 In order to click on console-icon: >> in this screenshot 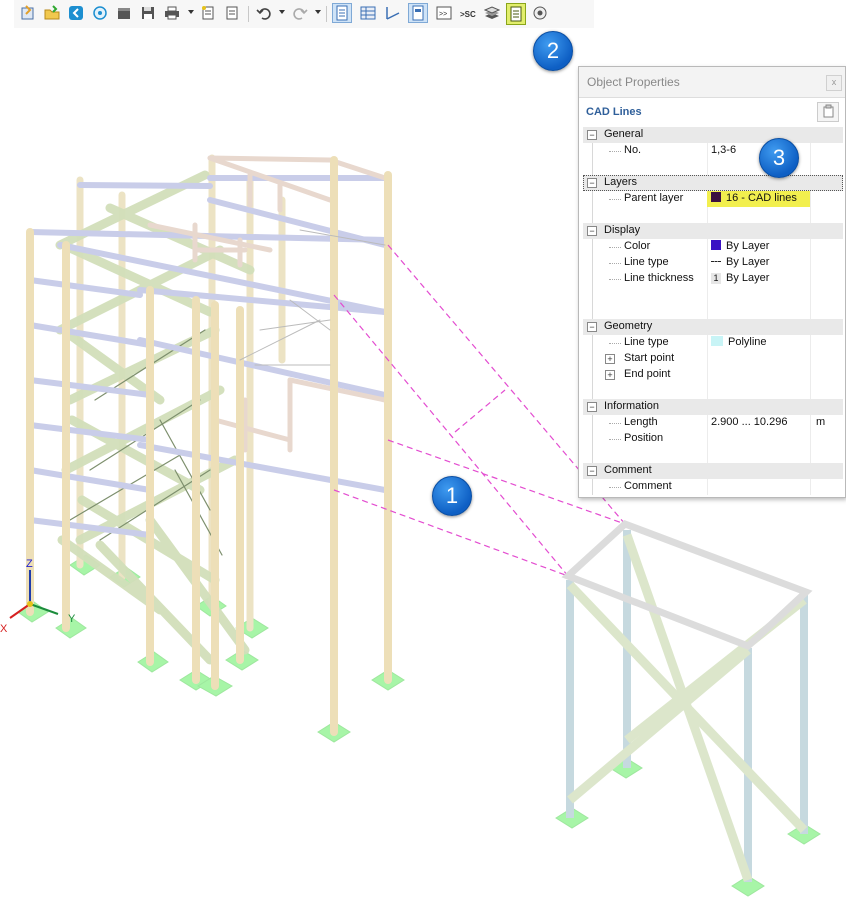, I will do `click(444, 13)`.